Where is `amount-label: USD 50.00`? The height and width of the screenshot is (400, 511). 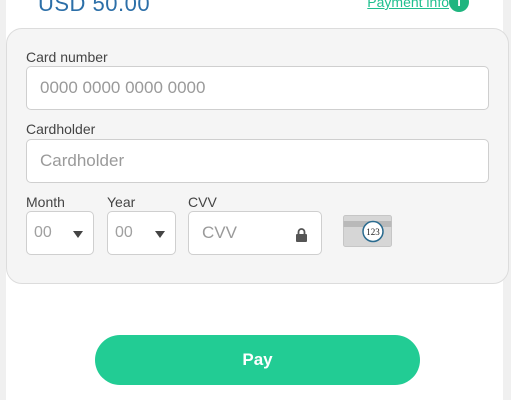 amount-label: USD 50.00 is located at coordinates (94, 8).